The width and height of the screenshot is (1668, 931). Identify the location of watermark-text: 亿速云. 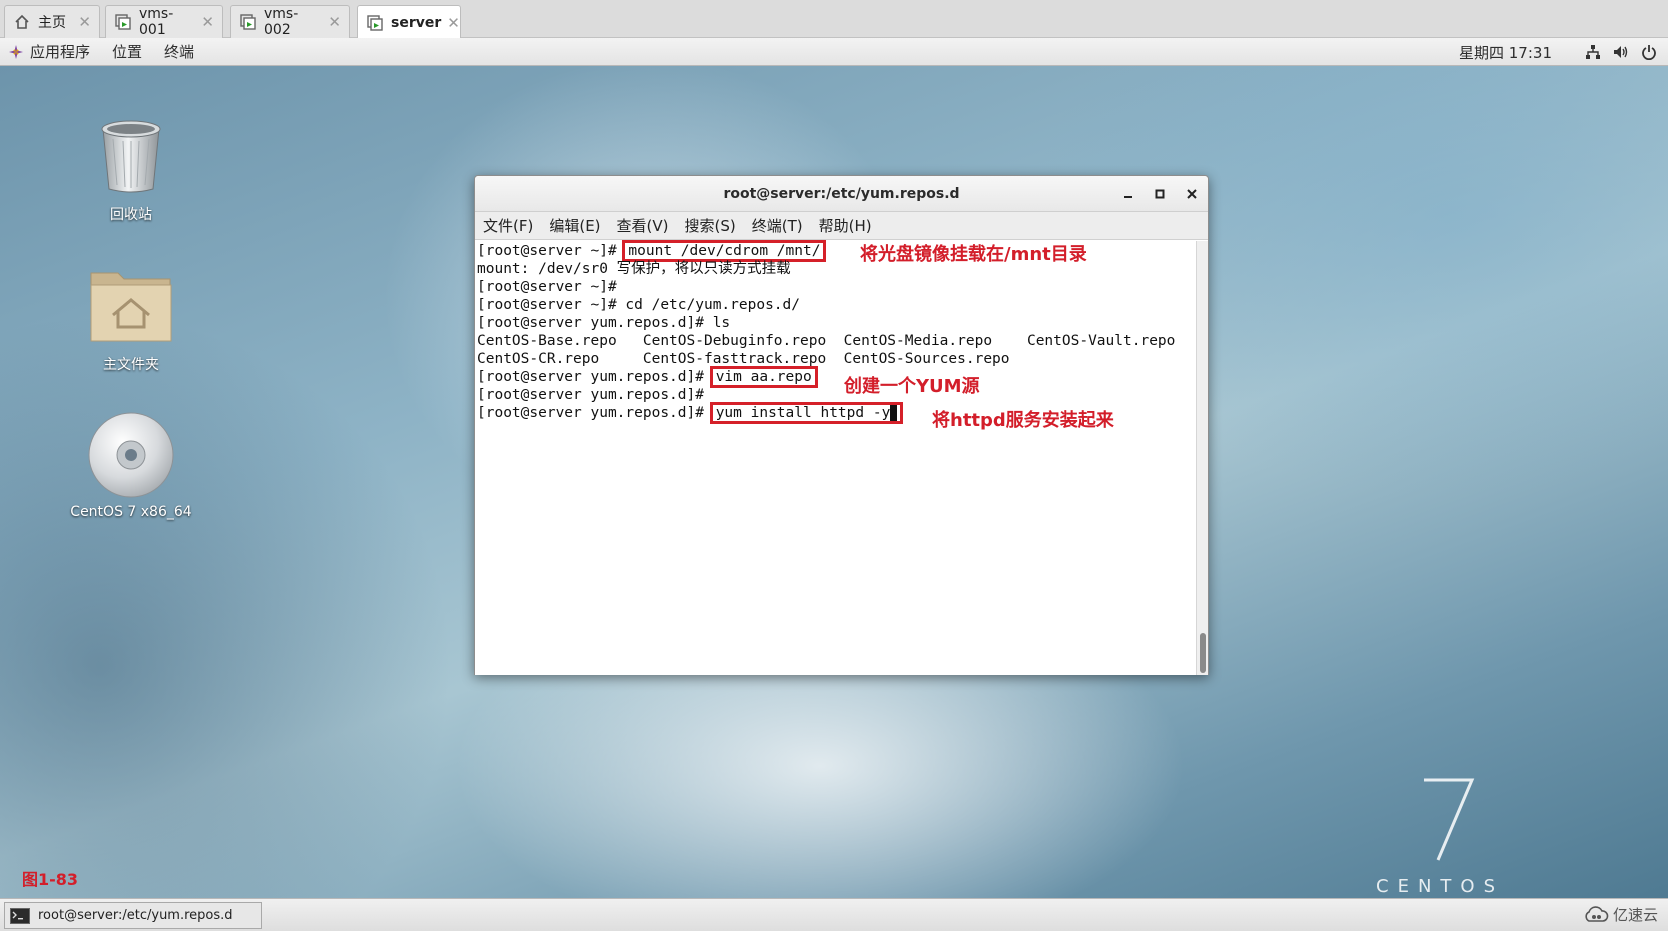
(1635, 915).